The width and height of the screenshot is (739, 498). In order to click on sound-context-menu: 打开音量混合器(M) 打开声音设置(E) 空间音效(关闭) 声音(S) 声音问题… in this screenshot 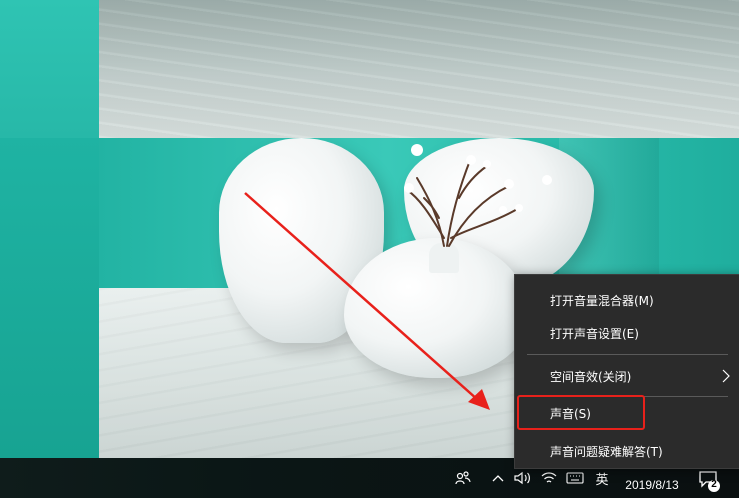, I will do `click(626, 371)`.